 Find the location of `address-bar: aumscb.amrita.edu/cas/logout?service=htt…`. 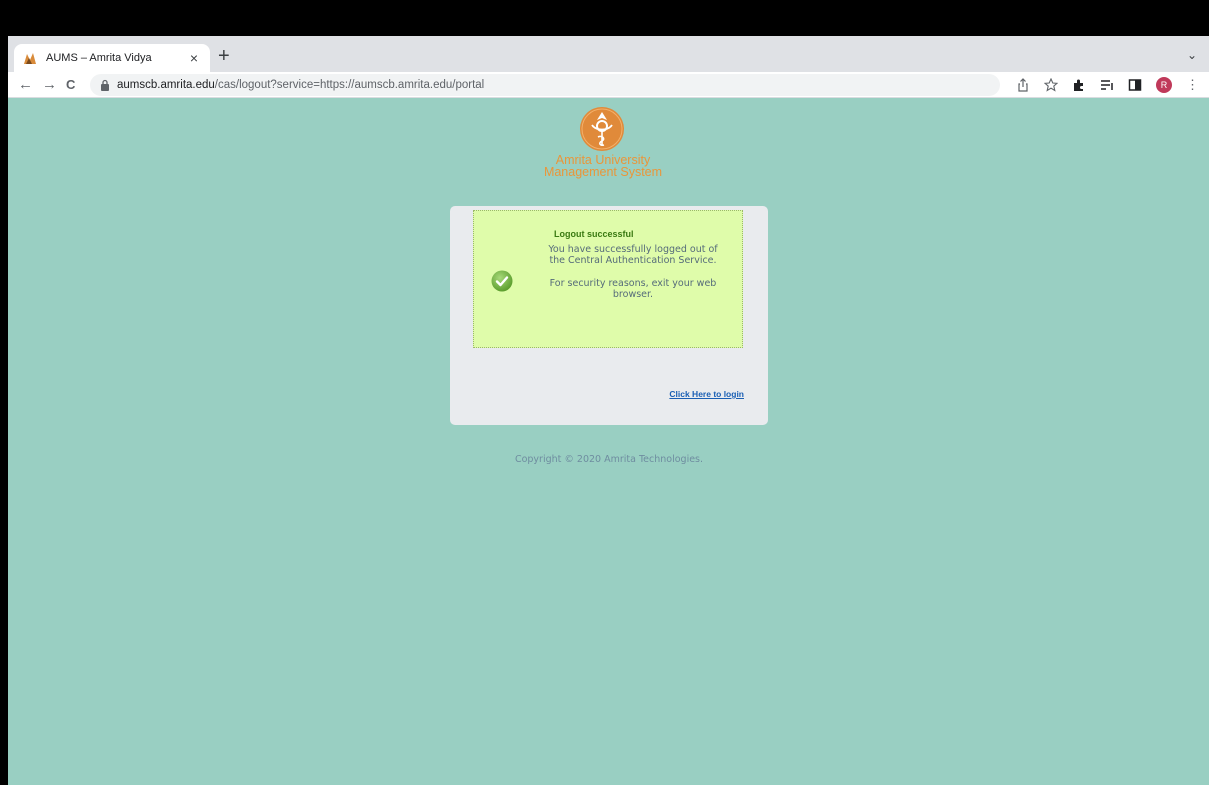

address-bar: aumscb.amrita.edu/cas/logout?service=htt… is located at coordinates (545, 85).